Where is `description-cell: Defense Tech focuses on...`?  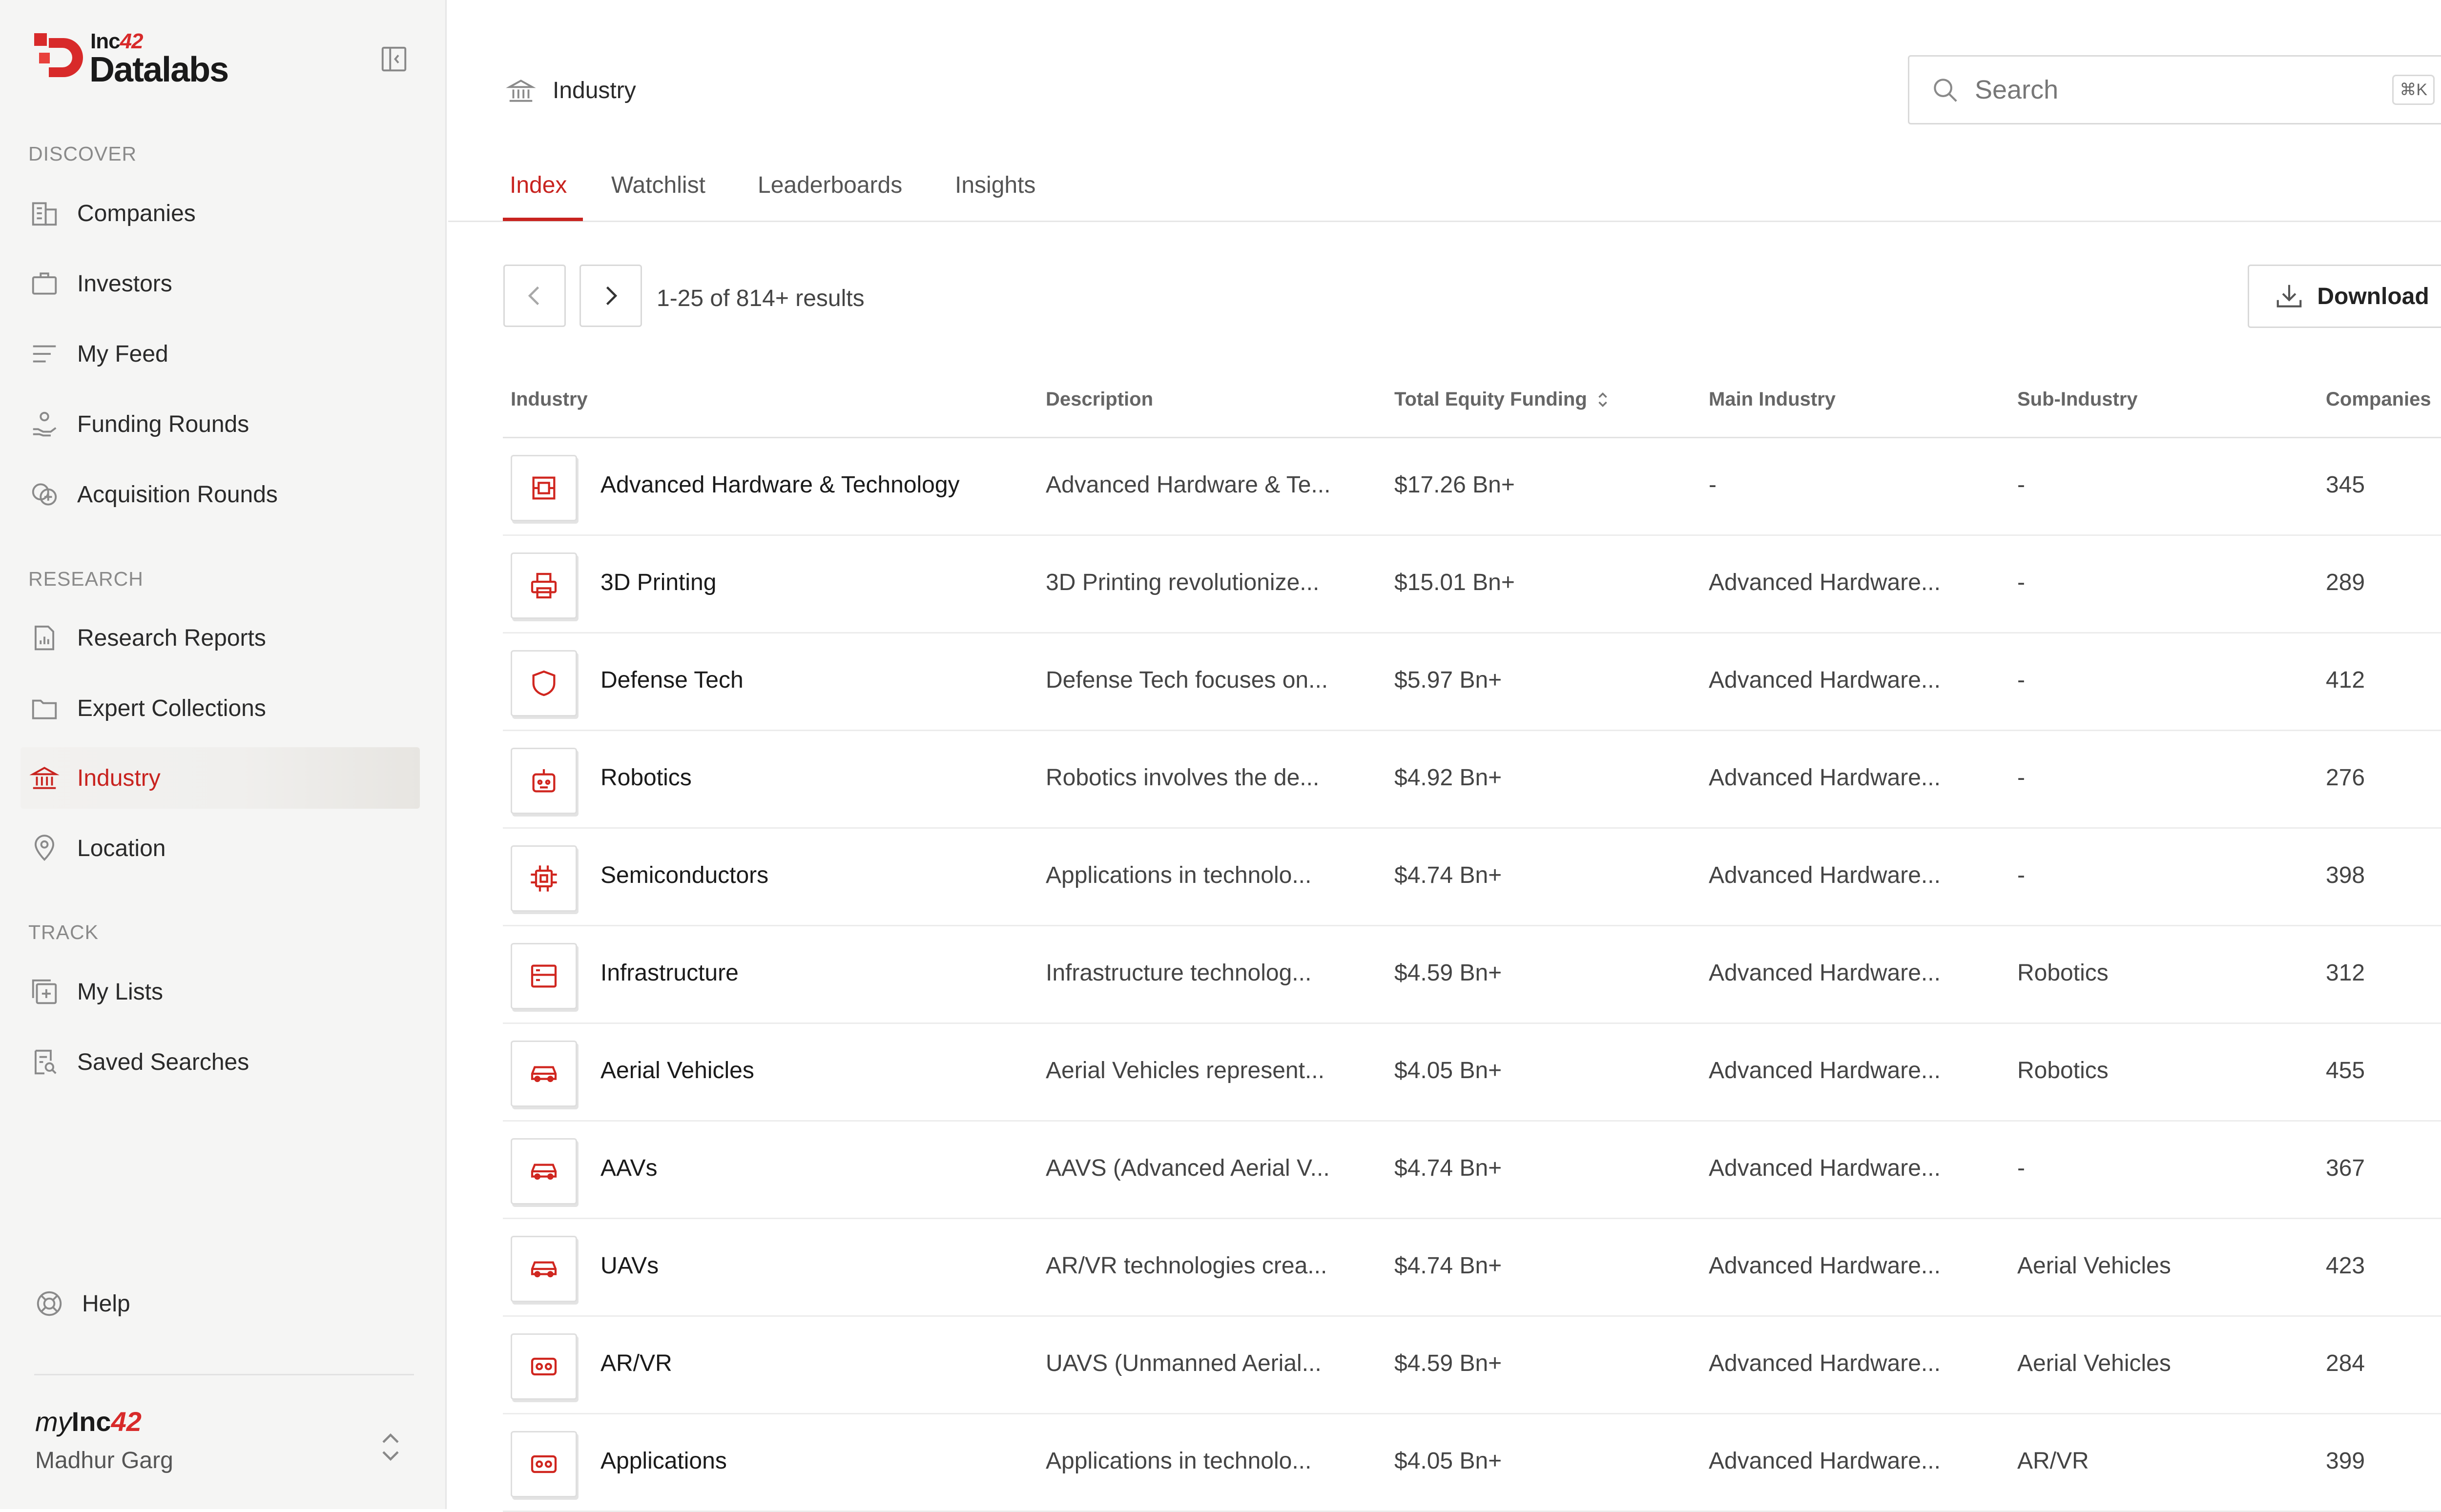
description-cell: Defense Tech focuses on... is located at coordinates (1187, 680).